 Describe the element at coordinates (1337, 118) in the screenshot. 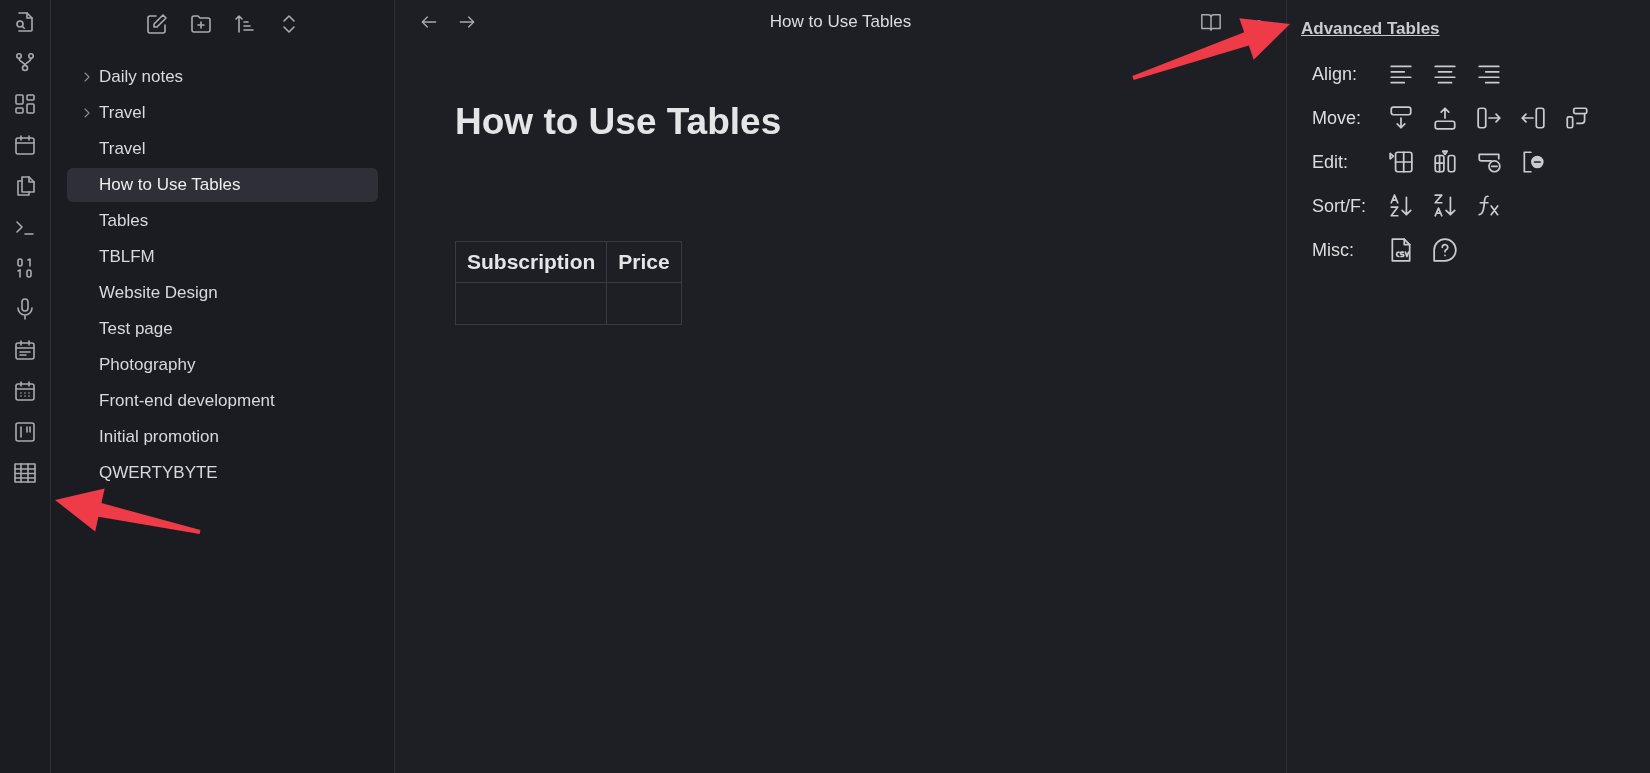

I see `toolbar-label: Move:` at that location.